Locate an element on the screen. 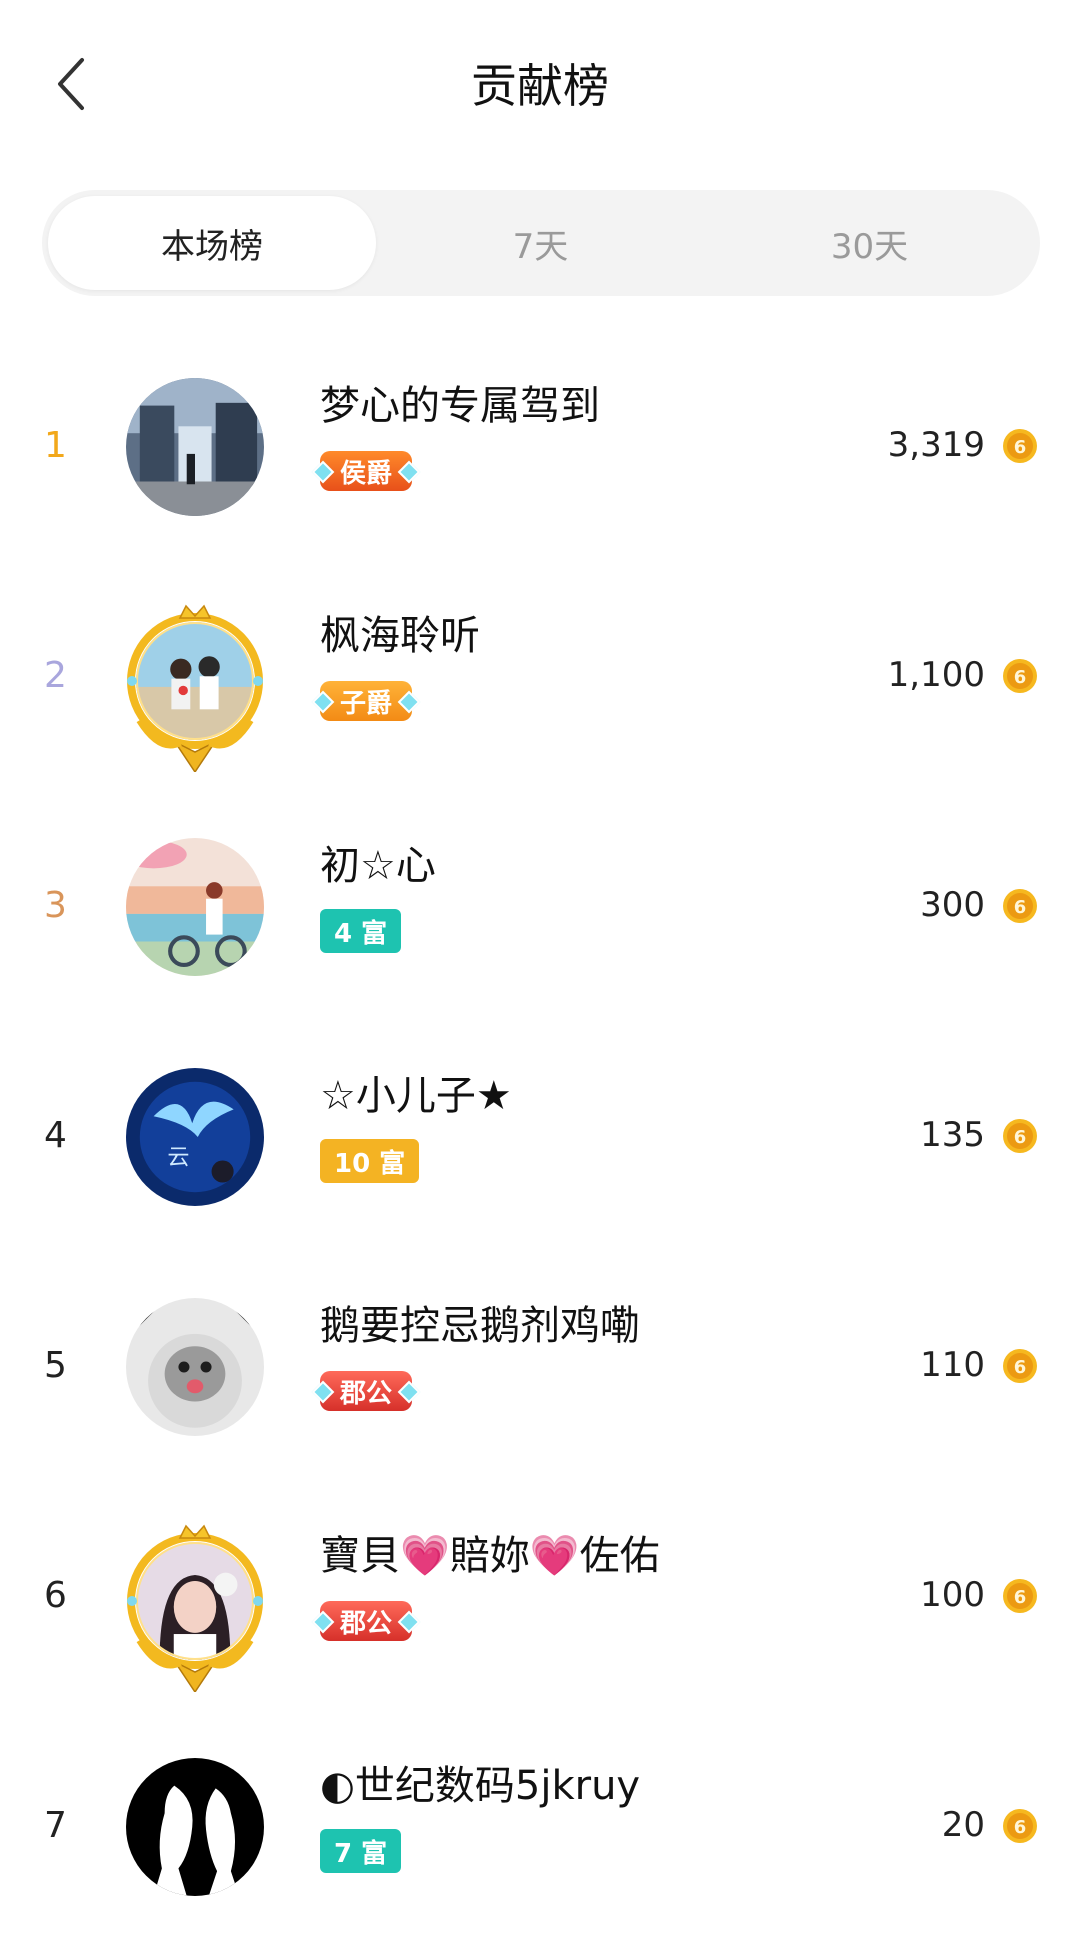 This screenshot has height=1940, width=1080. silhouette-couple-avatar-icon is located at coordinates (195, 1827).